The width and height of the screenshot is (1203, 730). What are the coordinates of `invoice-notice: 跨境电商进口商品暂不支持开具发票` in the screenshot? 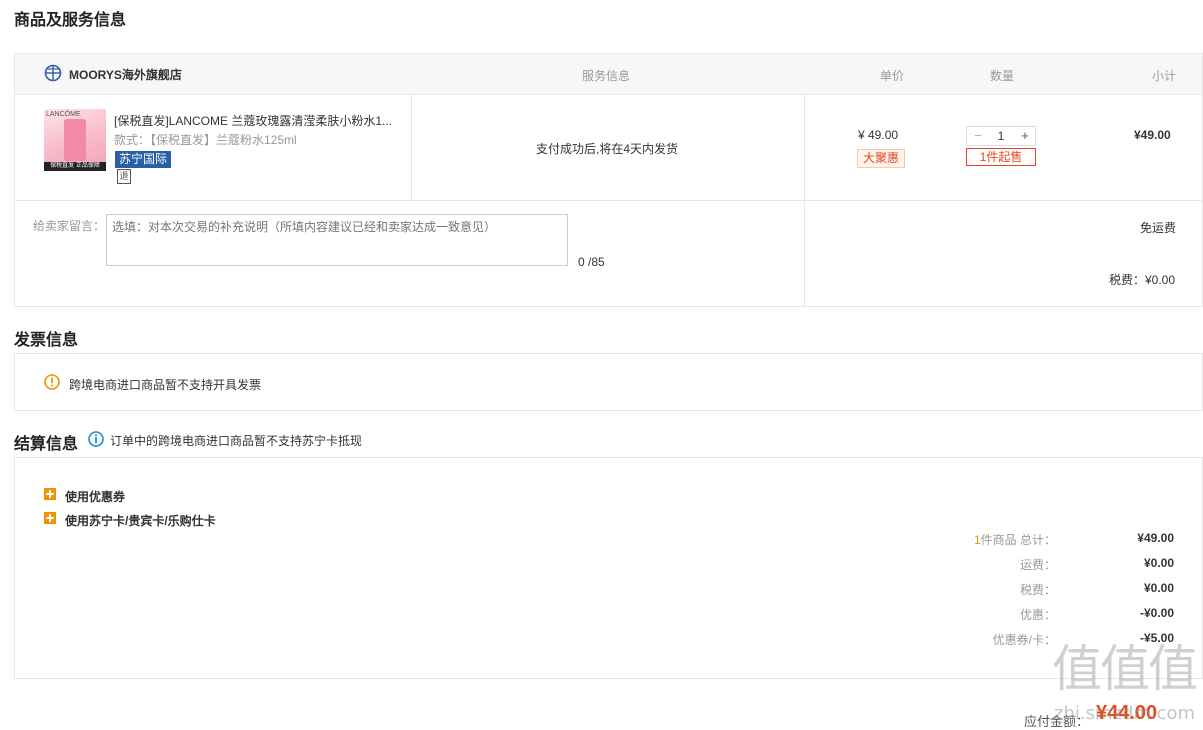 It's located at (165, 385).